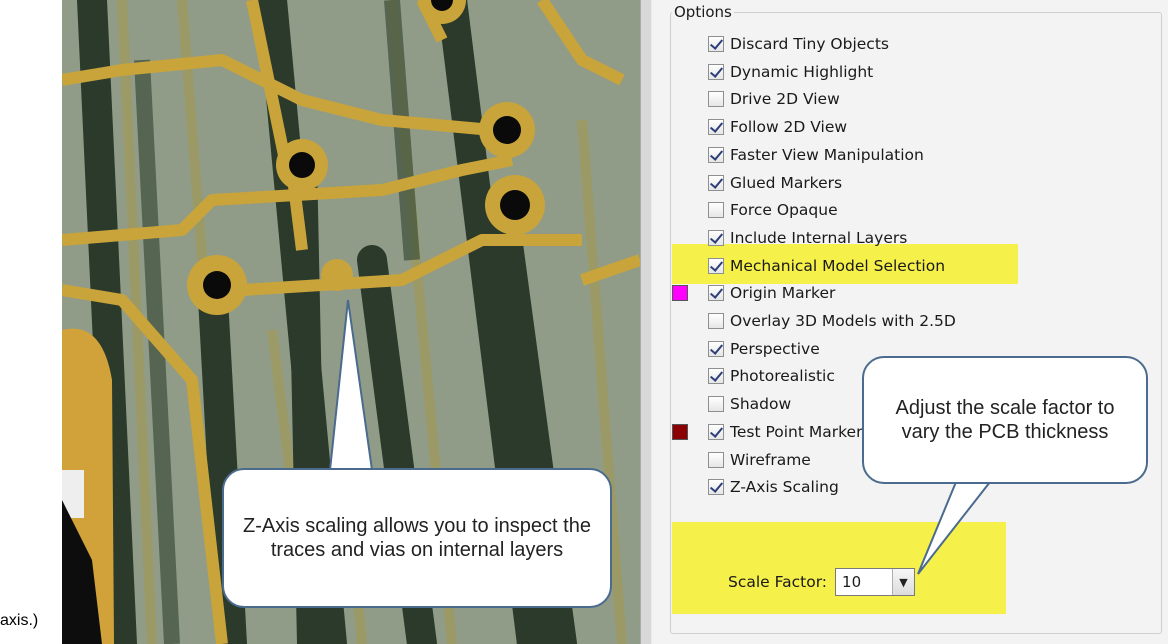  I want to click on option-shadow: Shadow, so click(749, 404).